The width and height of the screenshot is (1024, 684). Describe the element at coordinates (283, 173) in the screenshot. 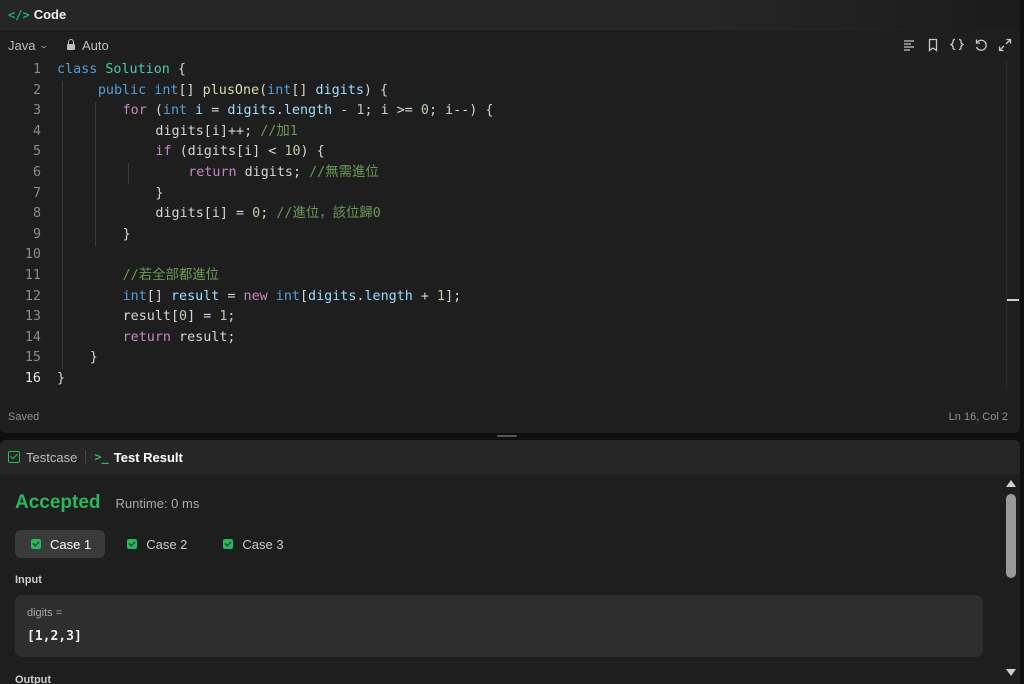

I see `code-text: return digits; //無需進位` at that location.